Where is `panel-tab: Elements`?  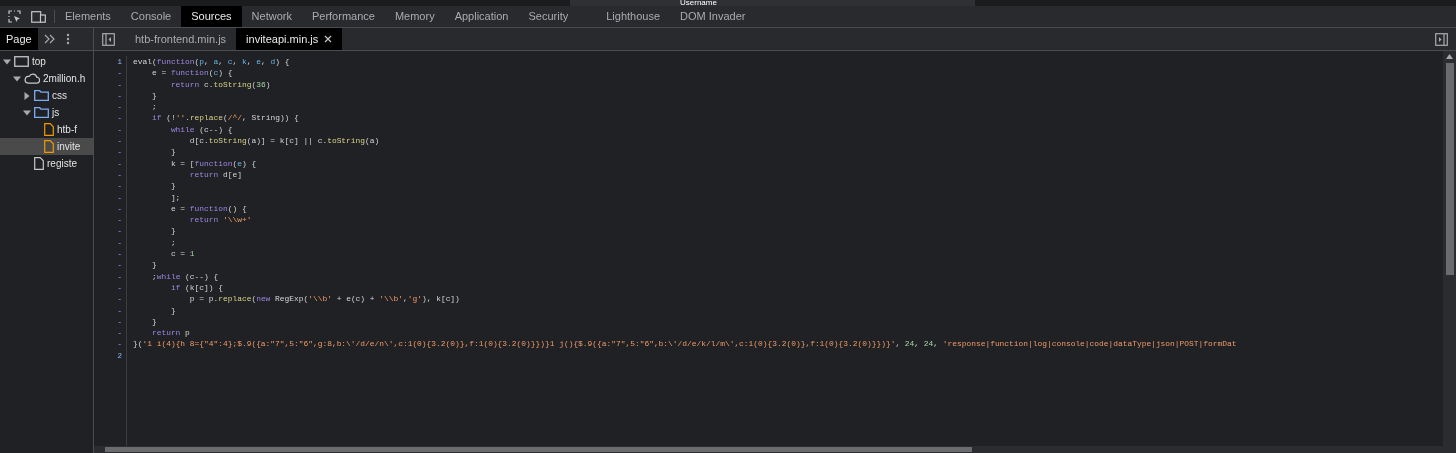 panel-tab: Elements is located at coordinates (88, 16).